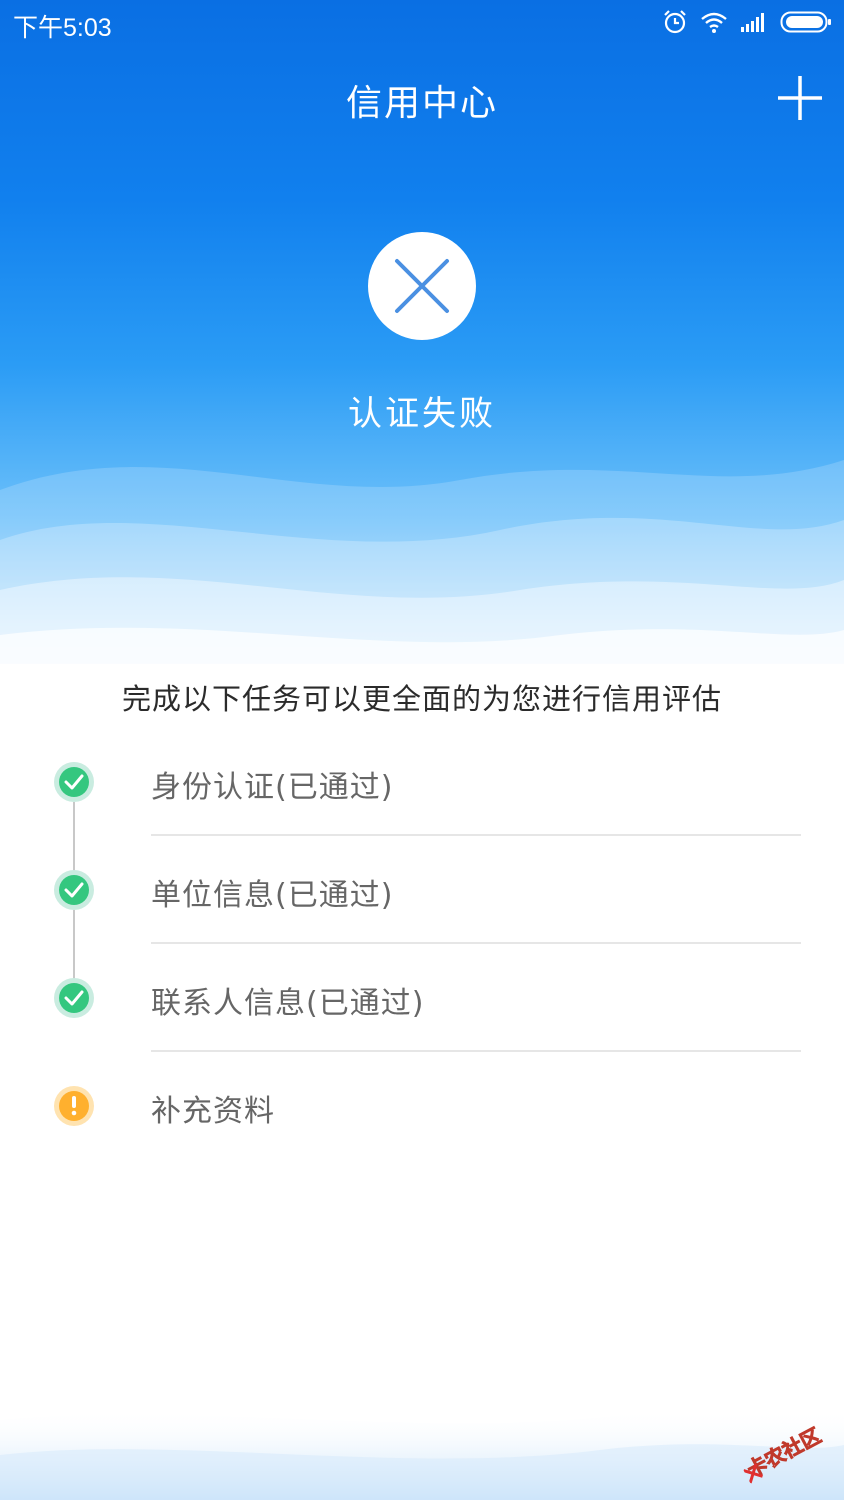 The image size is (844, 1500). Describe the element at coordinates (62, 28) in the screenshot. I see `status-time: 下午5:03` at that location.